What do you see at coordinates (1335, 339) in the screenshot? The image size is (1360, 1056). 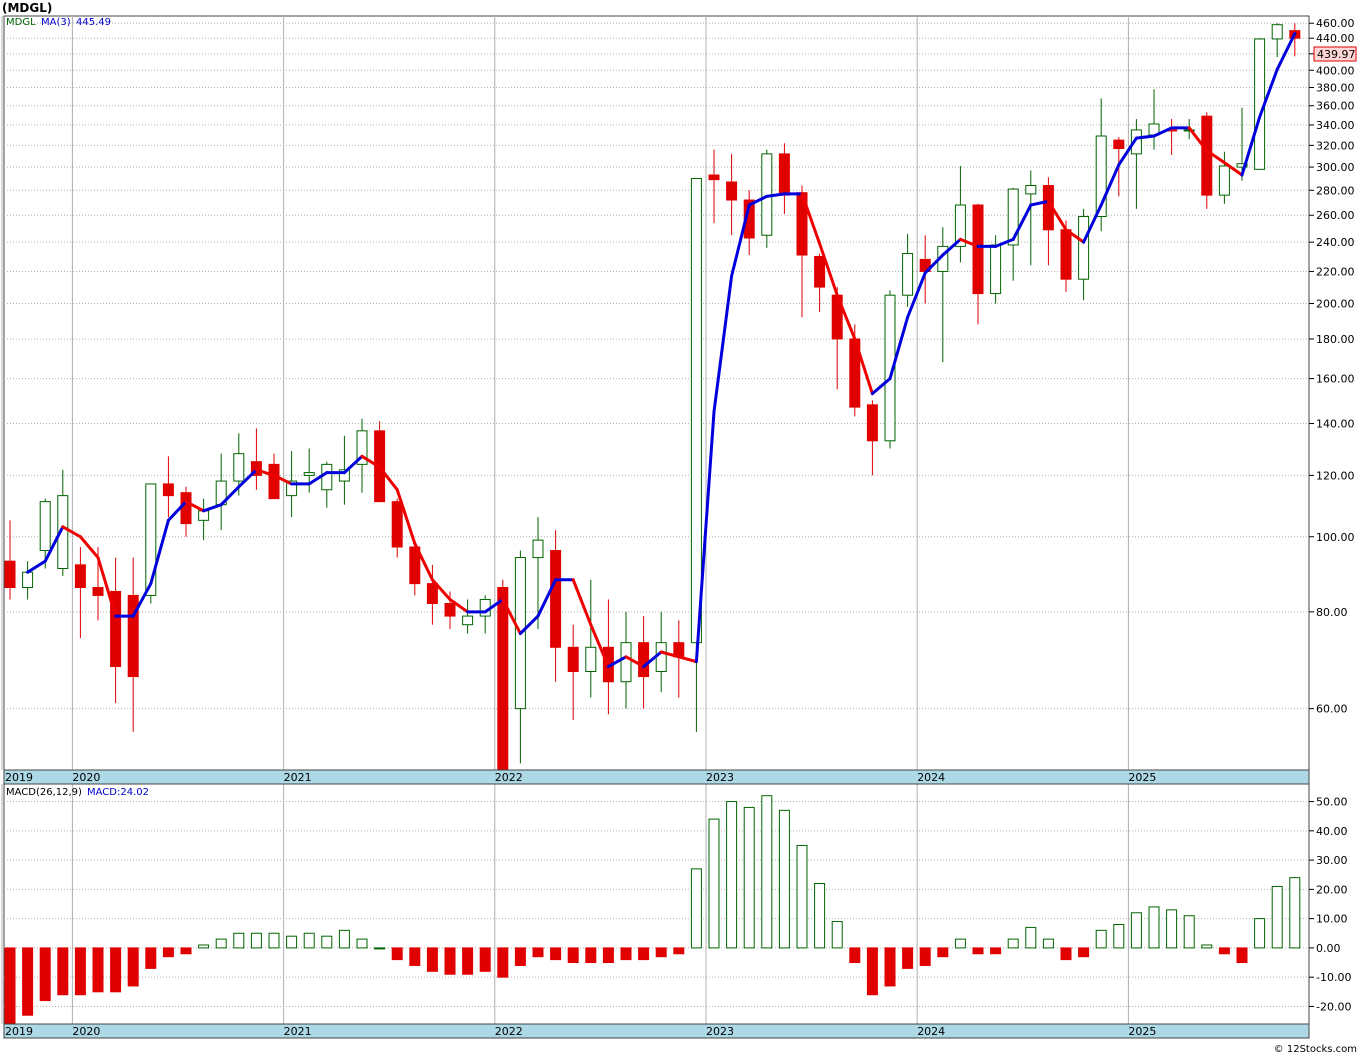 I see `price-tick-label: 180.00` at bounding box center [1335, 339].